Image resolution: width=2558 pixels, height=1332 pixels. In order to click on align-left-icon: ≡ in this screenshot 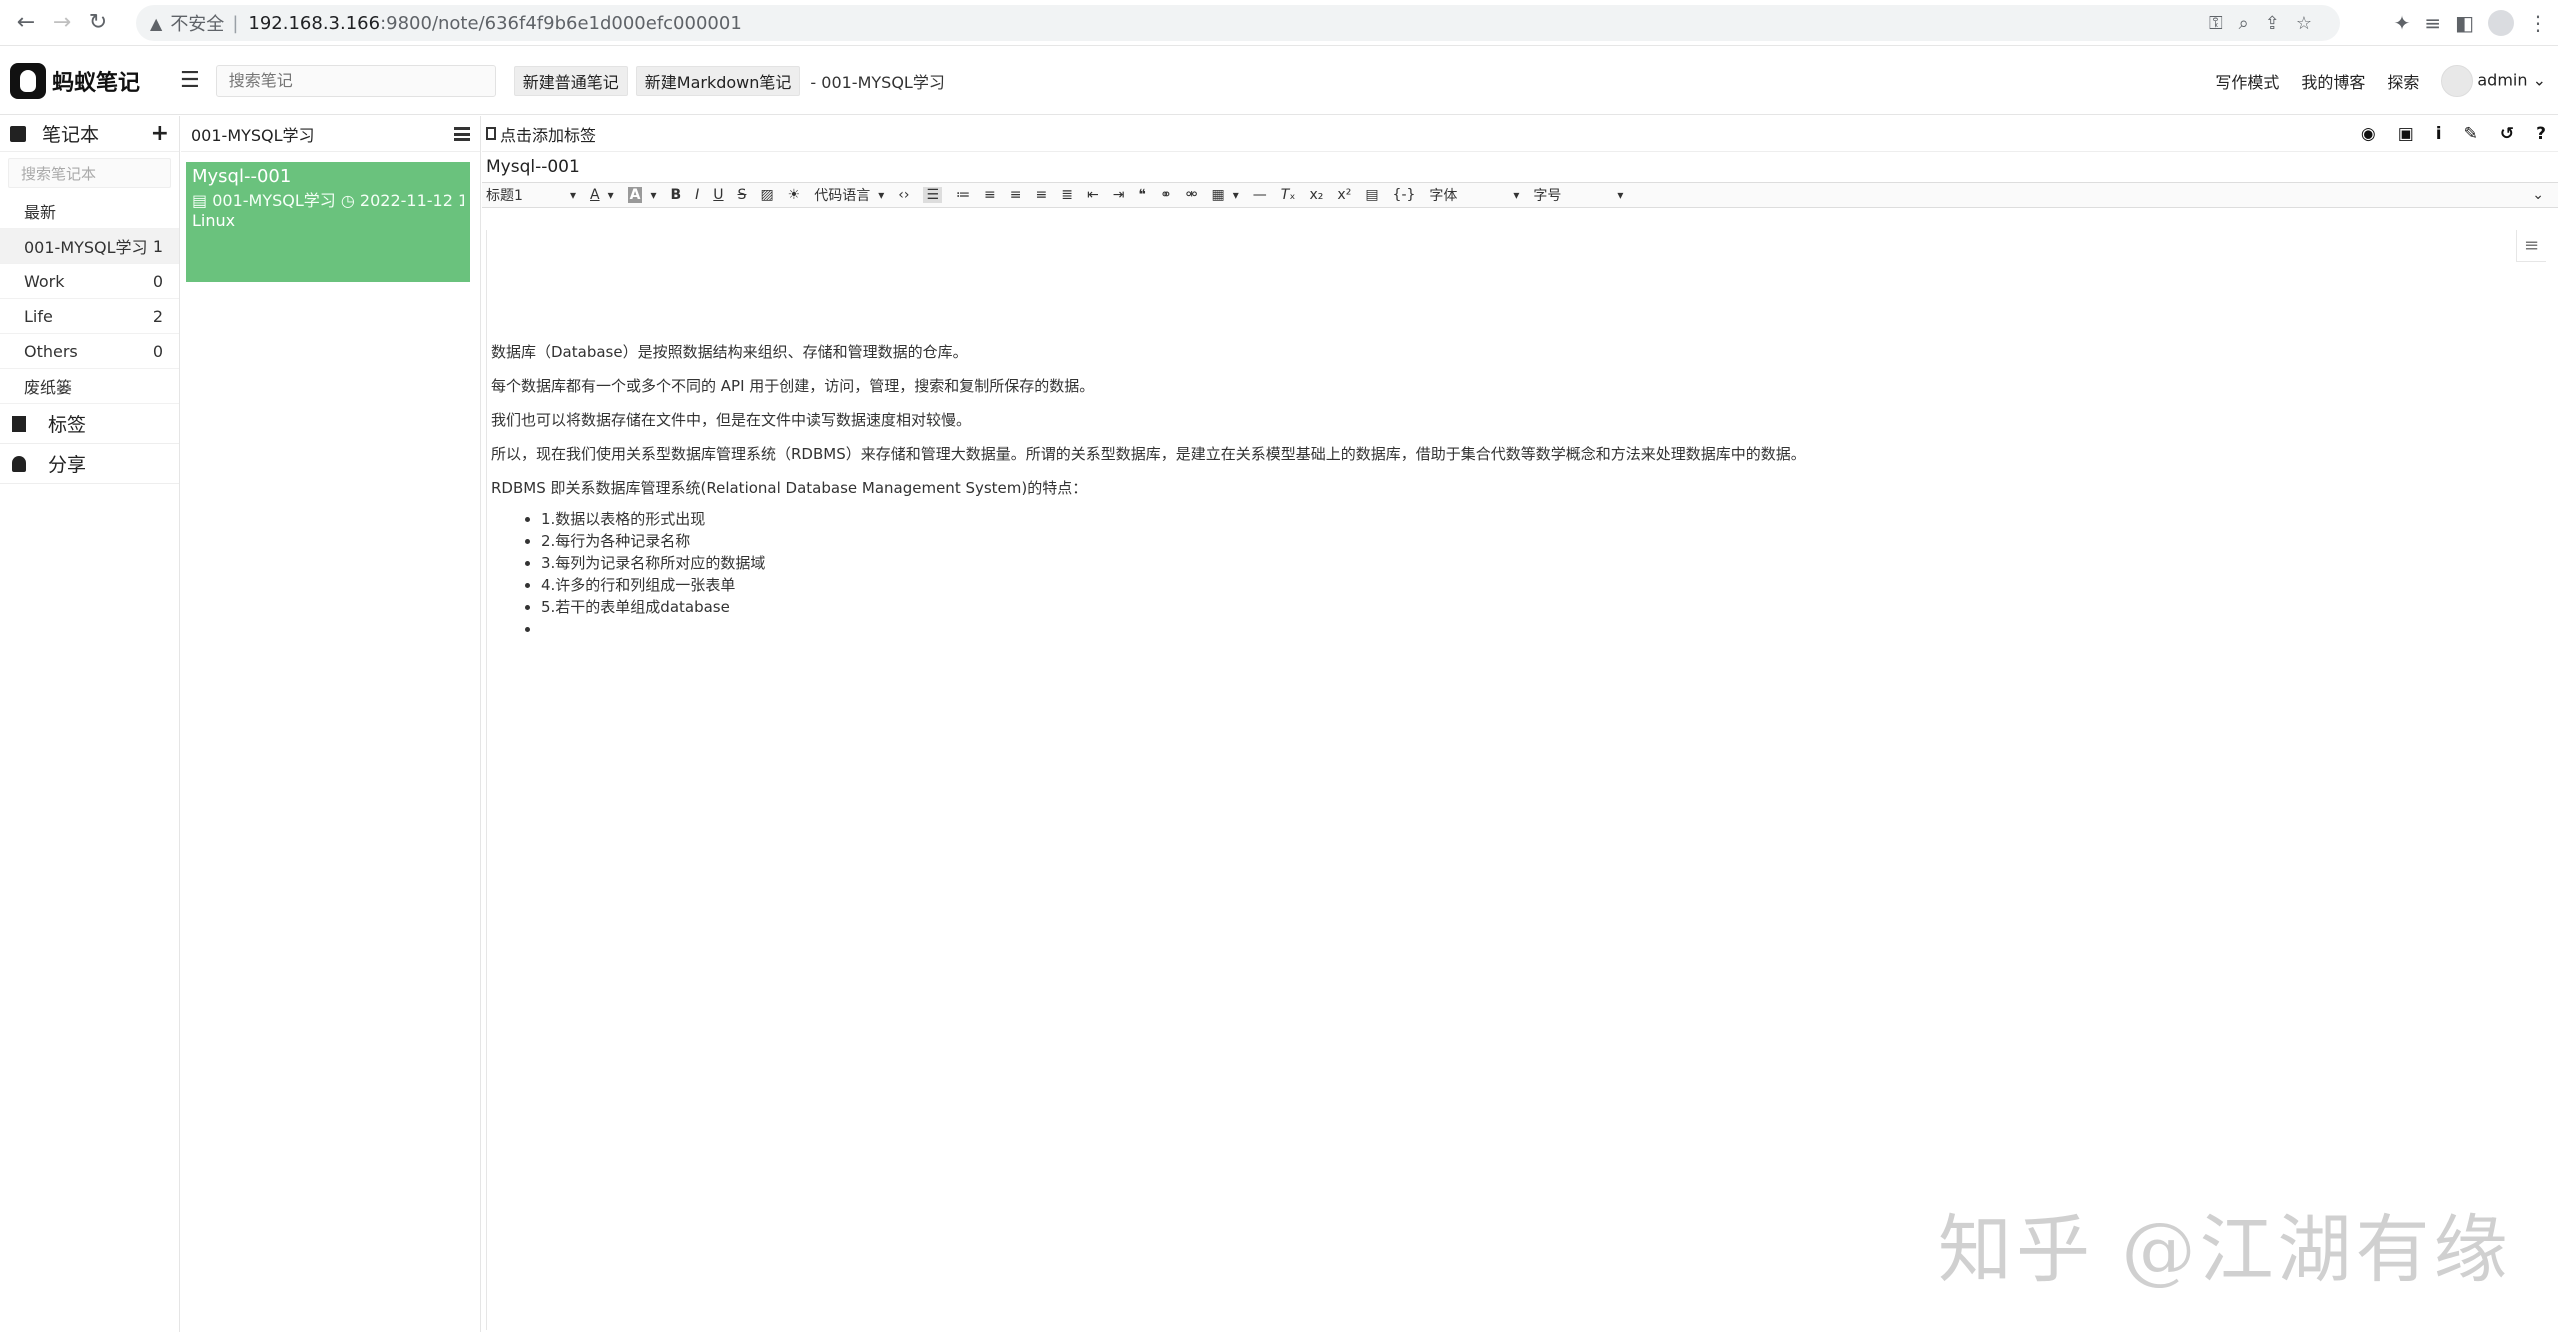, I will do `click(990, 195)`.